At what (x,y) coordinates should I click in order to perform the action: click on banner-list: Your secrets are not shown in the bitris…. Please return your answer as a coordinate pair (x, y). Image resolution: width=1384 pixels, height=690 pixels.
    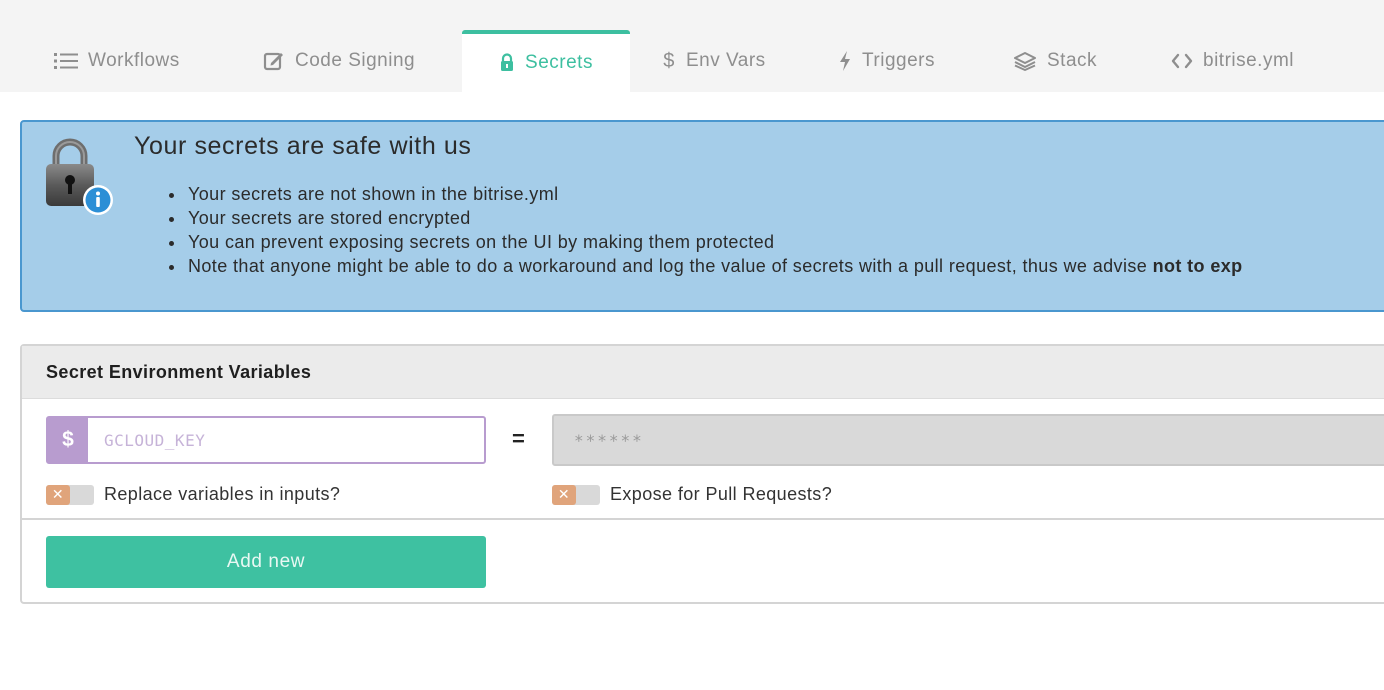
    Looking at the image, I should click on (702, 230).